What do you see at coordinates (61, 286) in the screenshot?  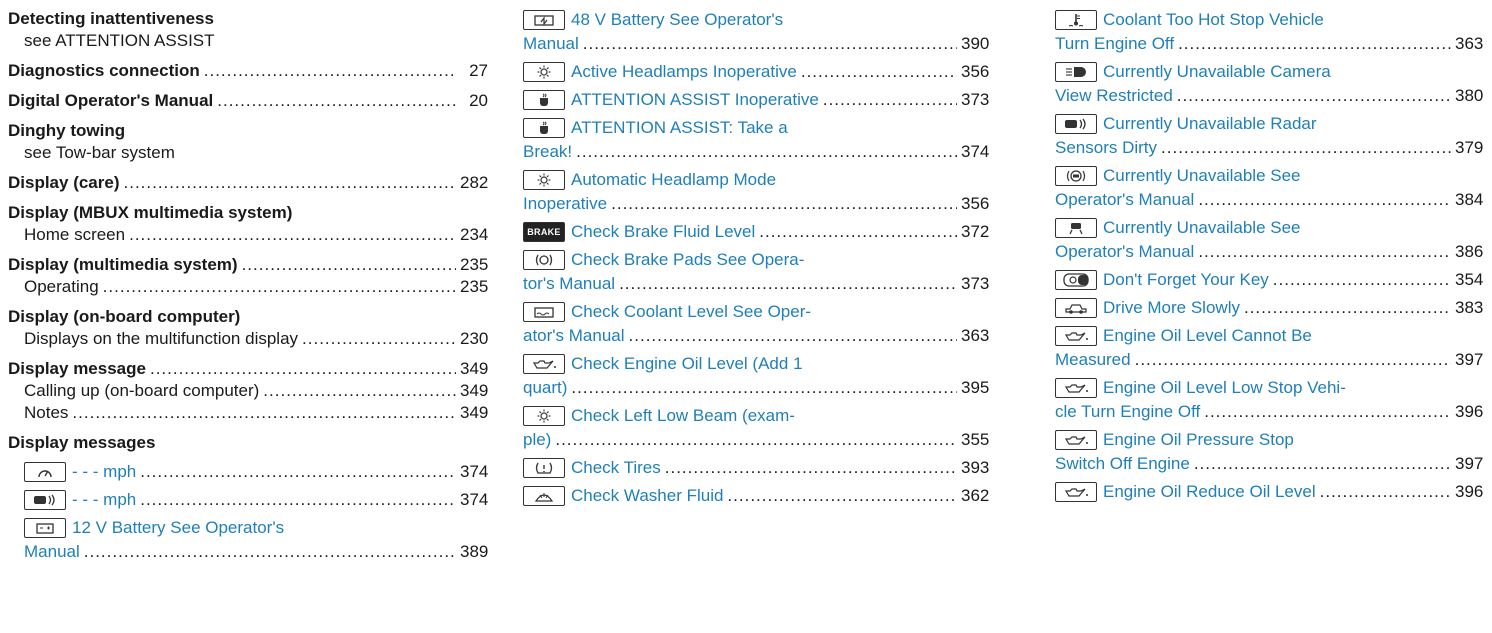 I see `entry-label: Operating` at bounding box center [61, 286].